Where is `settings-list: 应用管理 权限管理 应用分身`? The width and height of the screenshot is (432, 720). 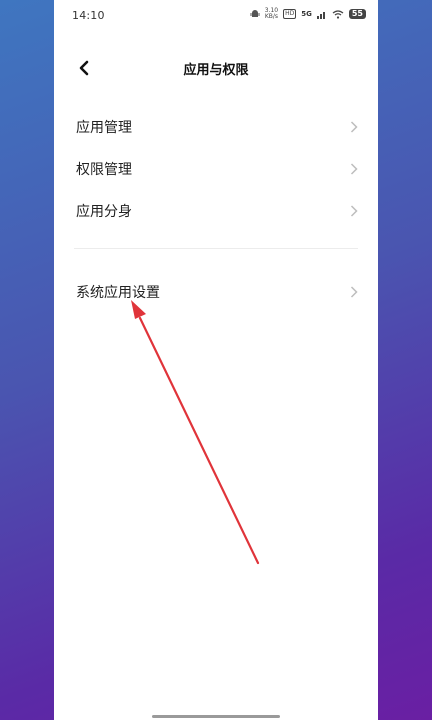
settings-list: 应用管理 权限管理 应用分身 is located at coordinates (216, 169).